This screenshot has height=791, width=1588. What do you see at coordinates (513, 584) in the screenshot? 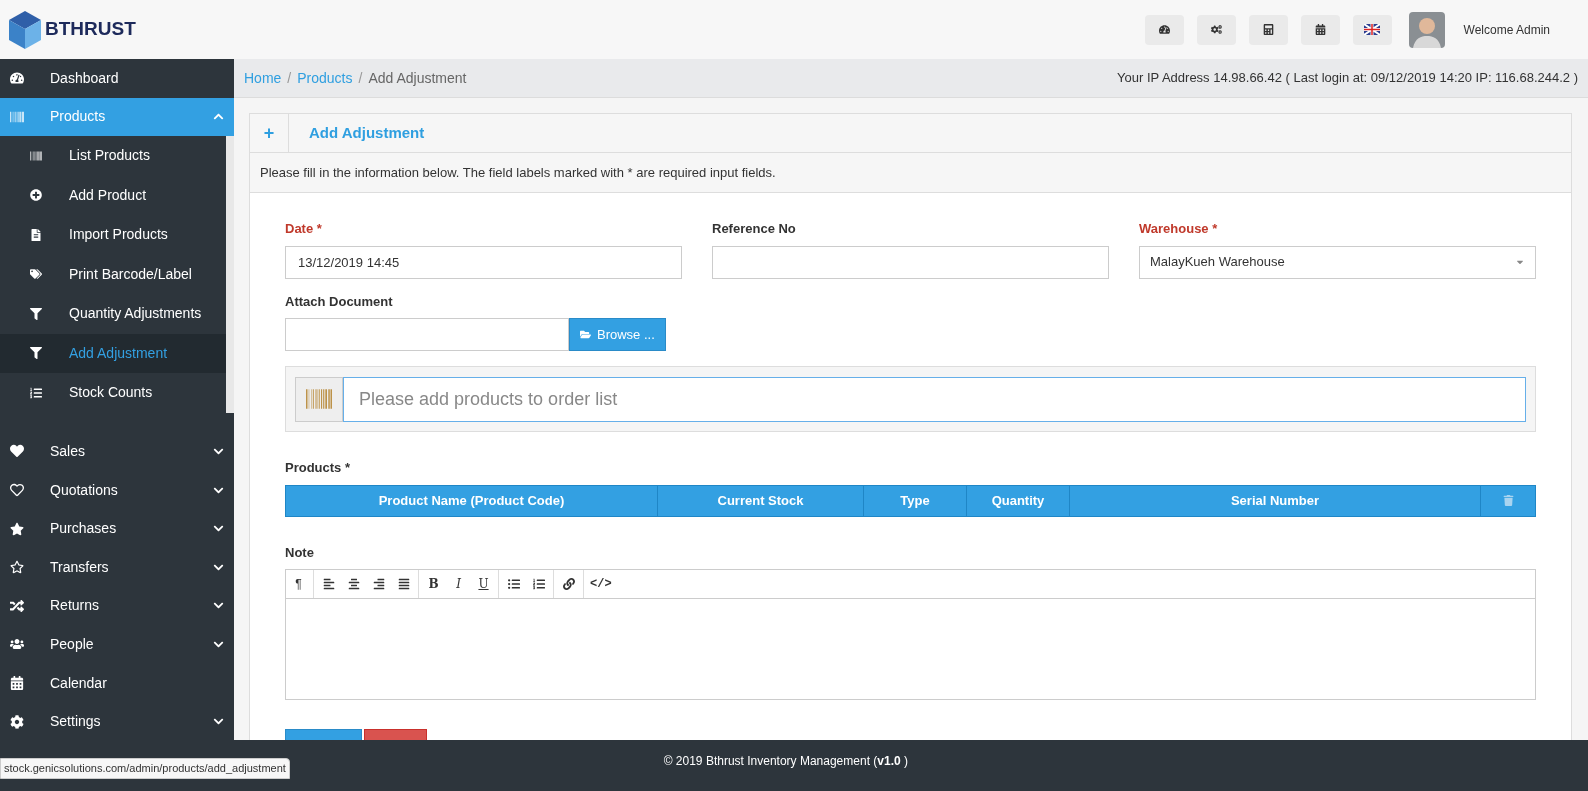
I see `list-ul-icon` at bounding box center [513, 584].